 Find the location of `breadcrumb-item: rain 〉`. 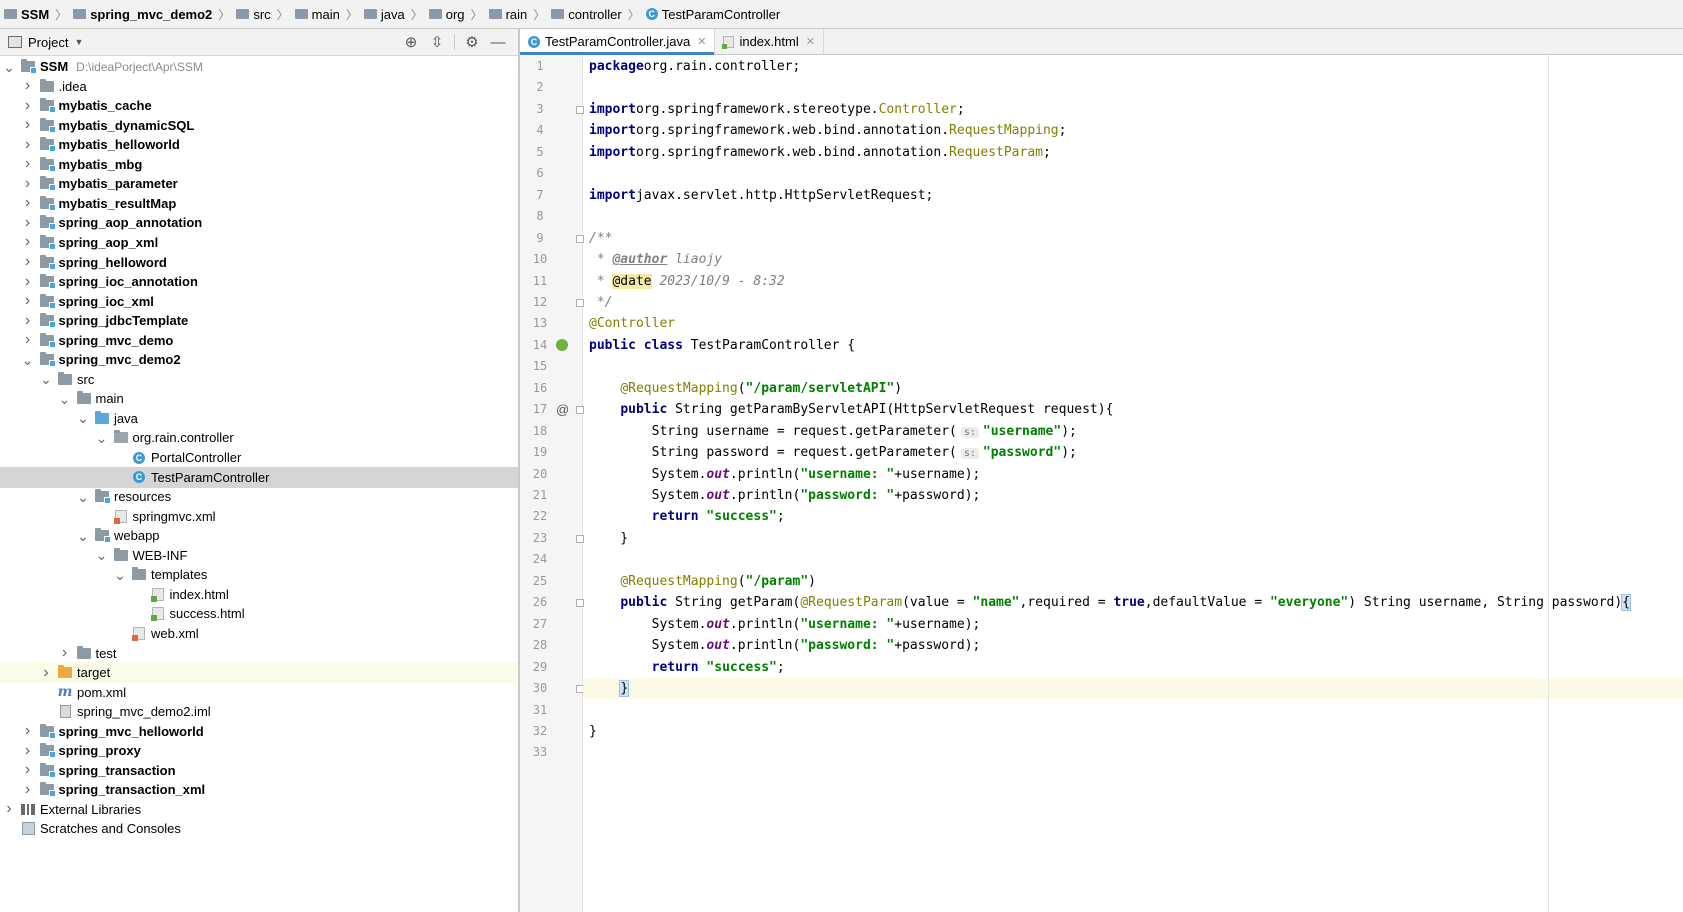

breadcrumb-item: rain 〉 is located at coordinates (516, 14).